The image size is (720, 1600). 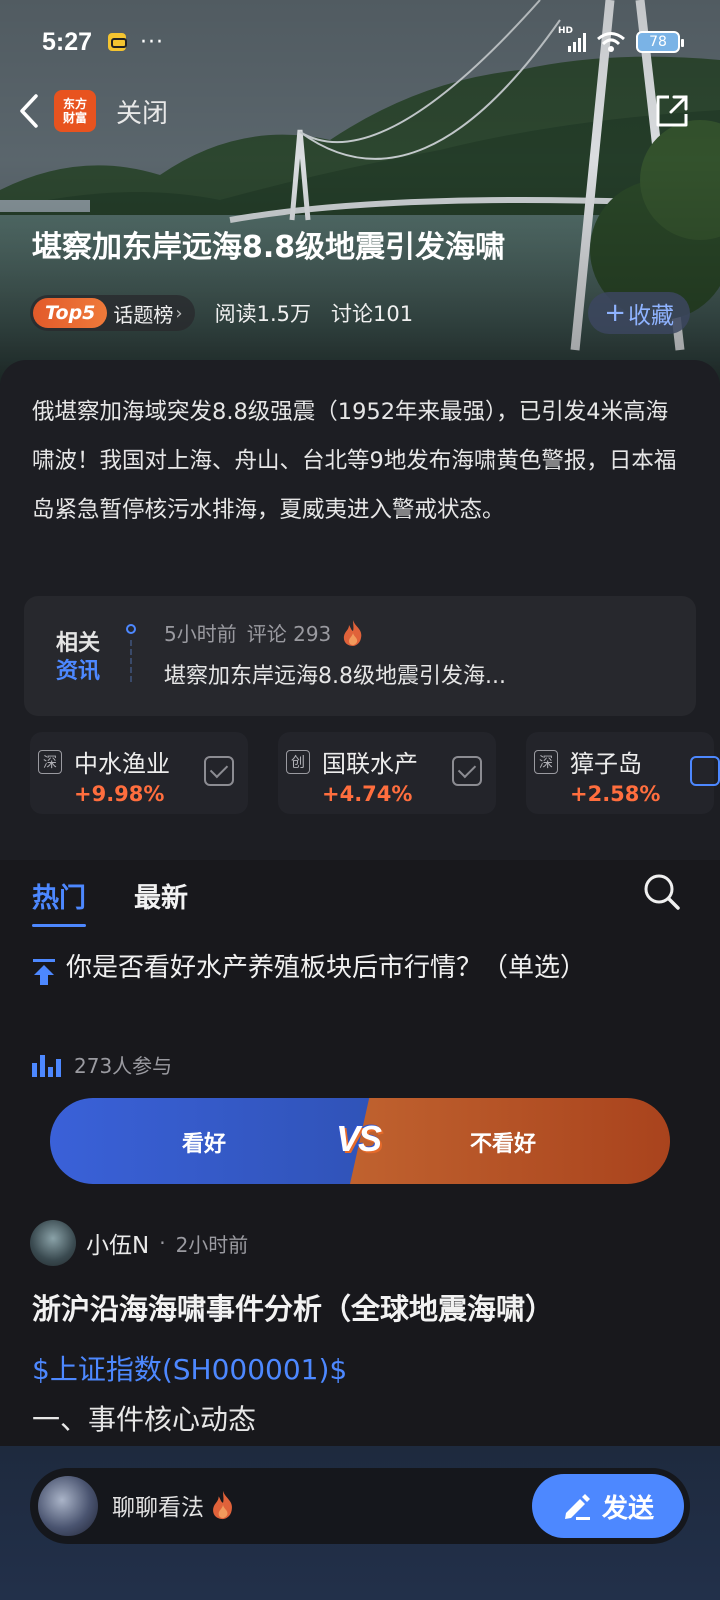 What do you see at coordinates (67, 41) in the screenshot?
I see `status-time: 5:27` at bounding box center [67, 41].